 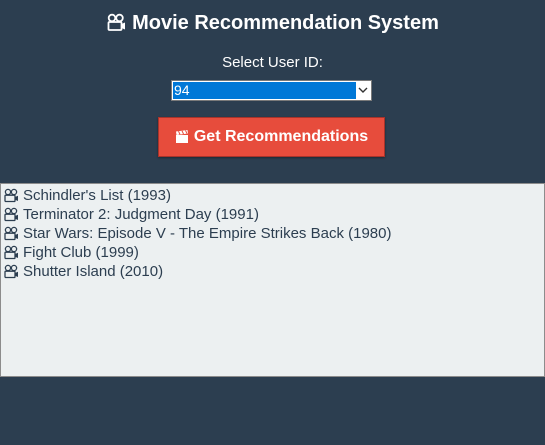 What do you see at coordinates (93, 271) in the screenshot?
I see `movie-title: Shutter Island (2010)` at bounding box center [93, 271].